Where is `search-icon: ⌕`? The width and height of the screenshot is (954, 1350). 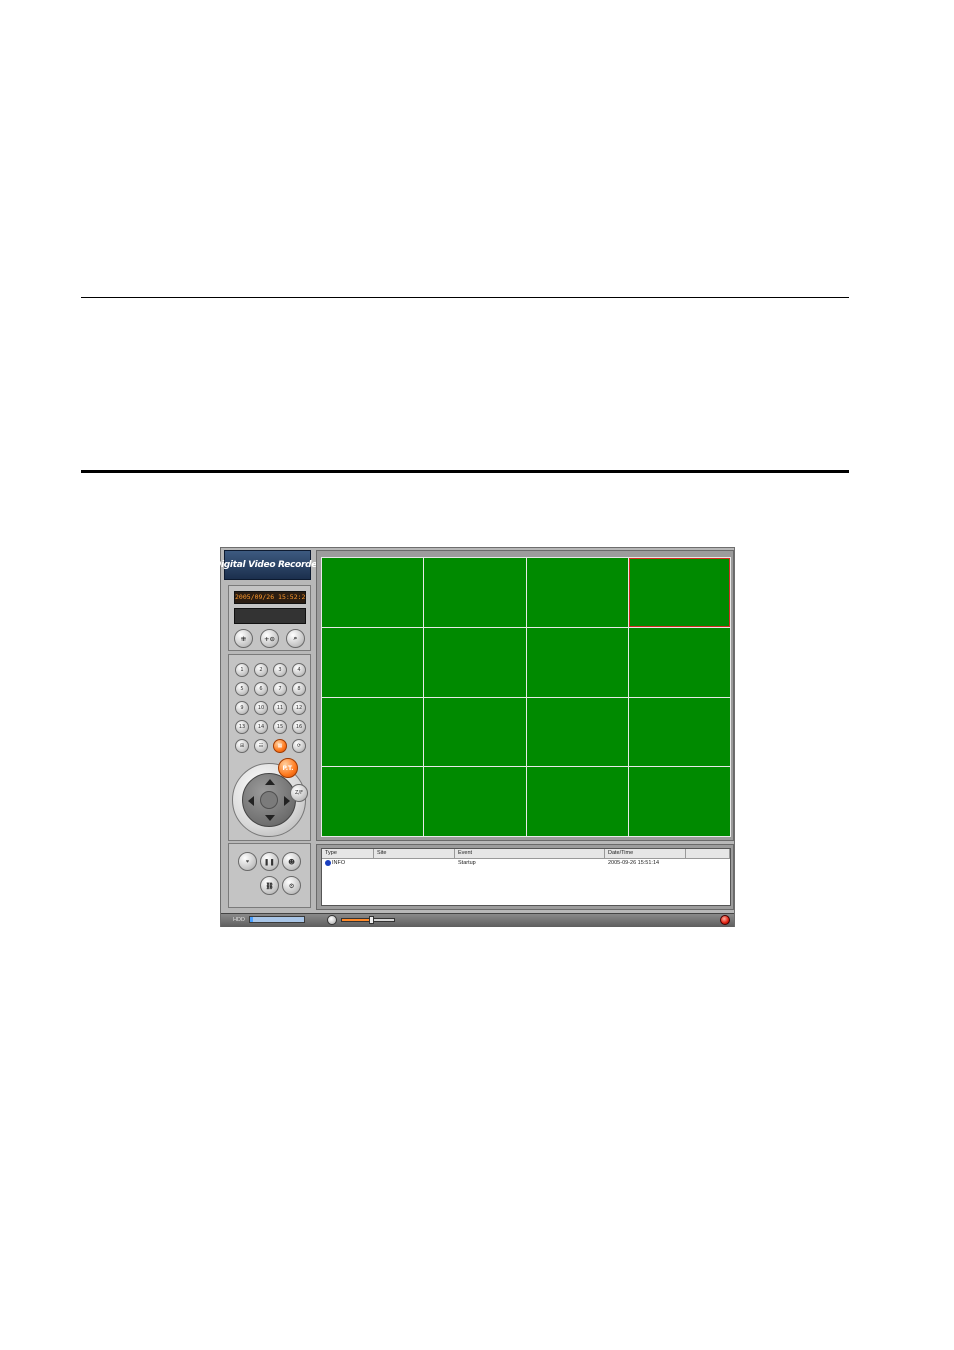
search-icon: ⌕ is located at coordinates (295, 638).